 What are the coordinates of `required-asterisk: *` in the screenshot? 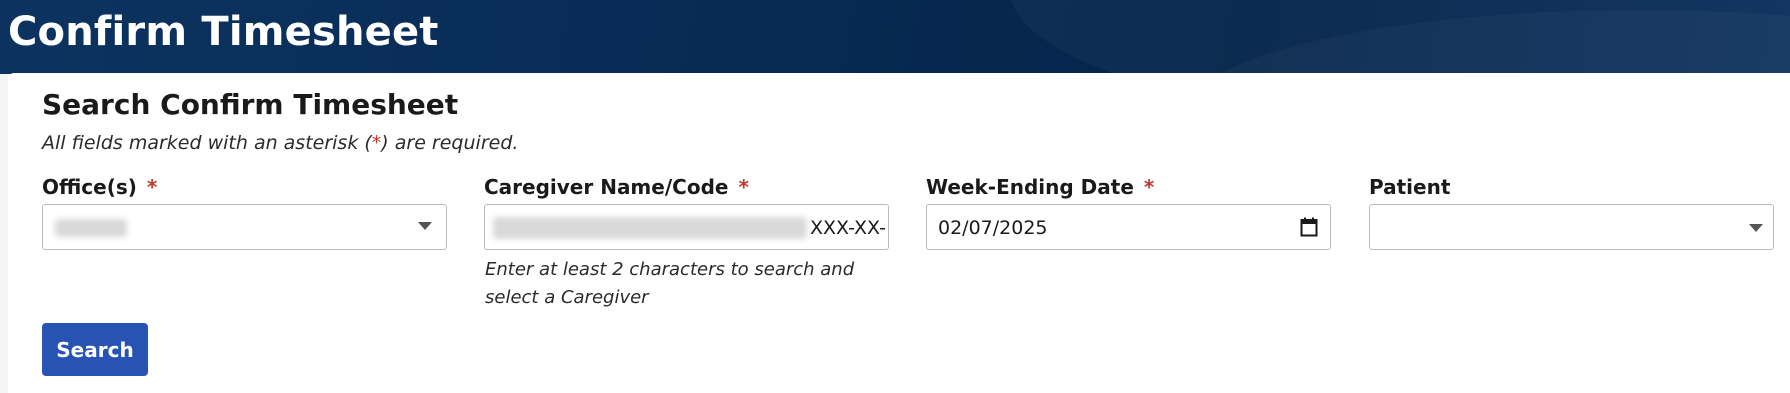 It's located at (376, 143).